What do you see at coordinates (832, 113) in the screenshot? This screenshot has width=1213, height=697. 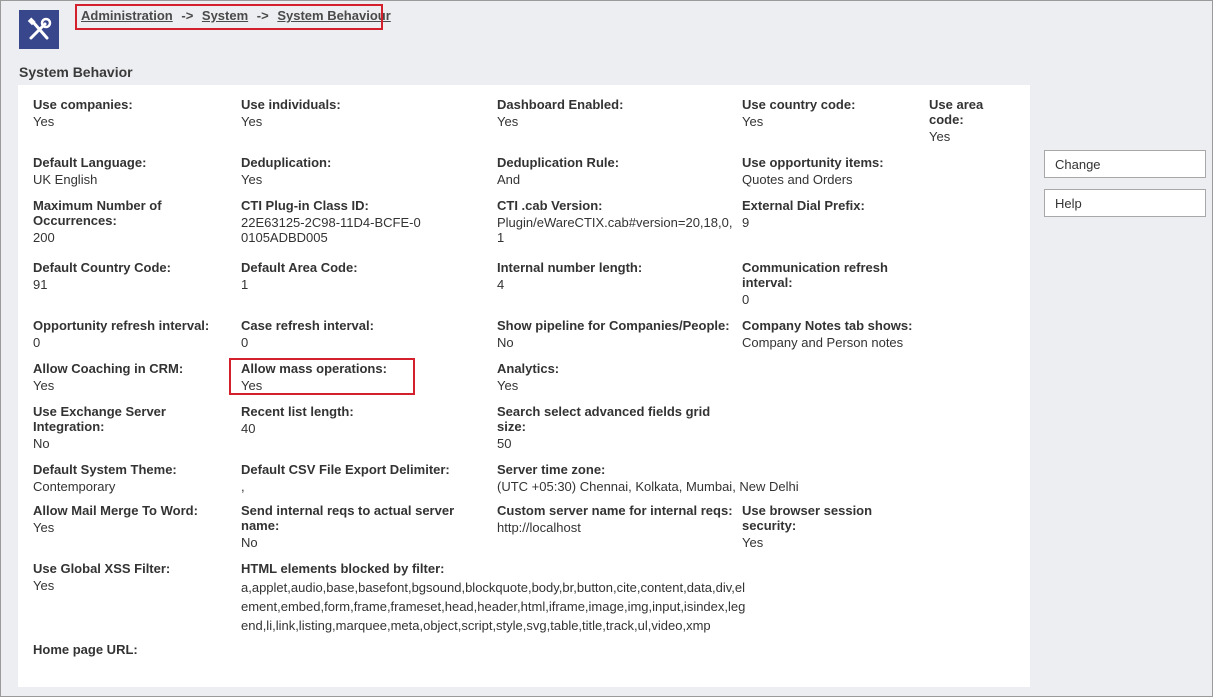 I see `field-use-country-code: Use country code: Yes` at bounding box center [832, 113].